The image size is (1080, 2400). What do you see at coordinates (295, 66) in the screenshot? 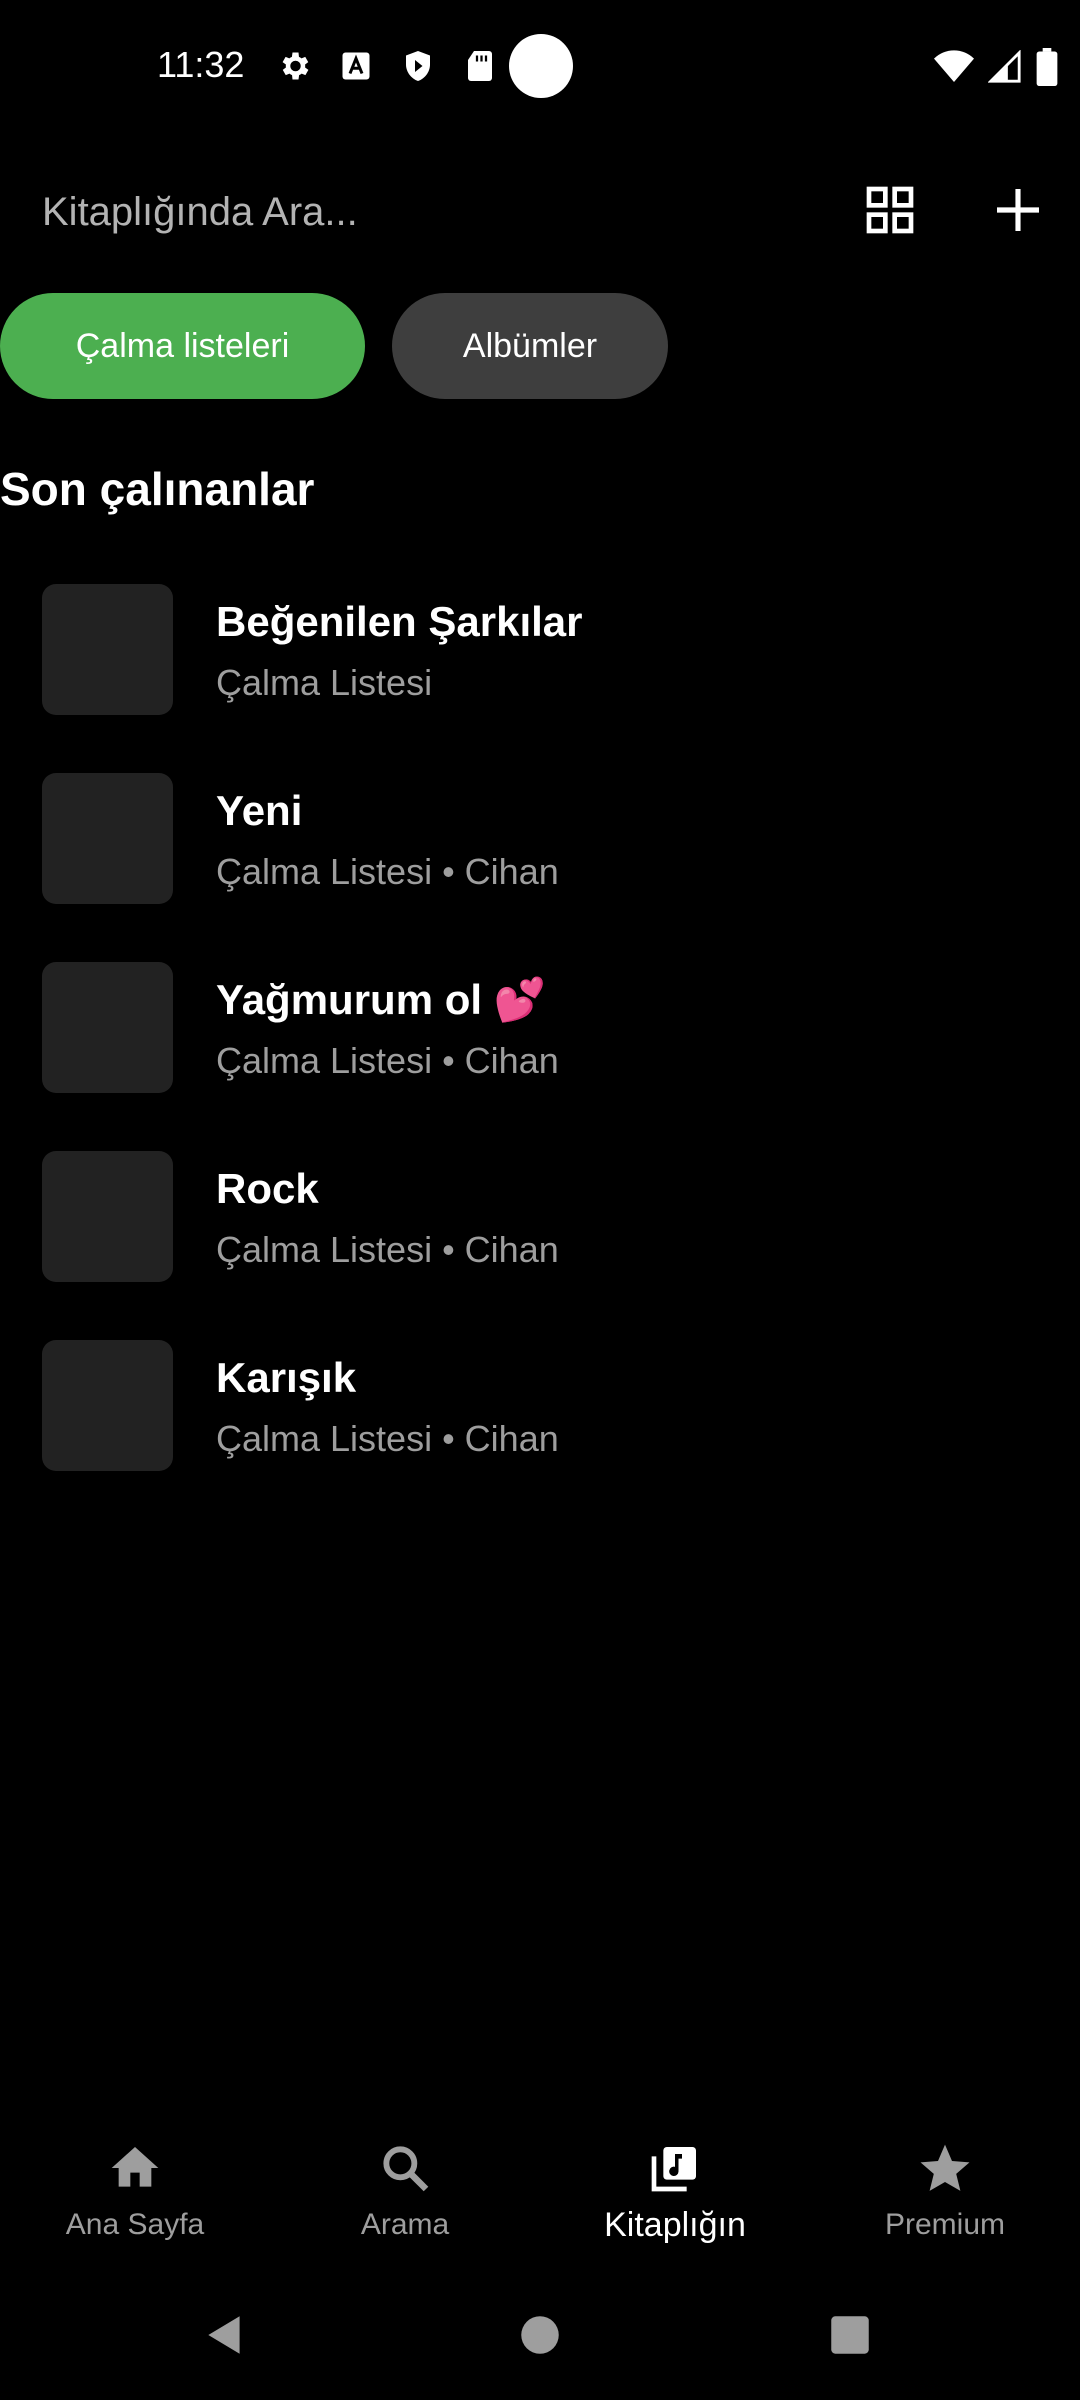
I see `settings-icon` at bounding box center [295, 66].